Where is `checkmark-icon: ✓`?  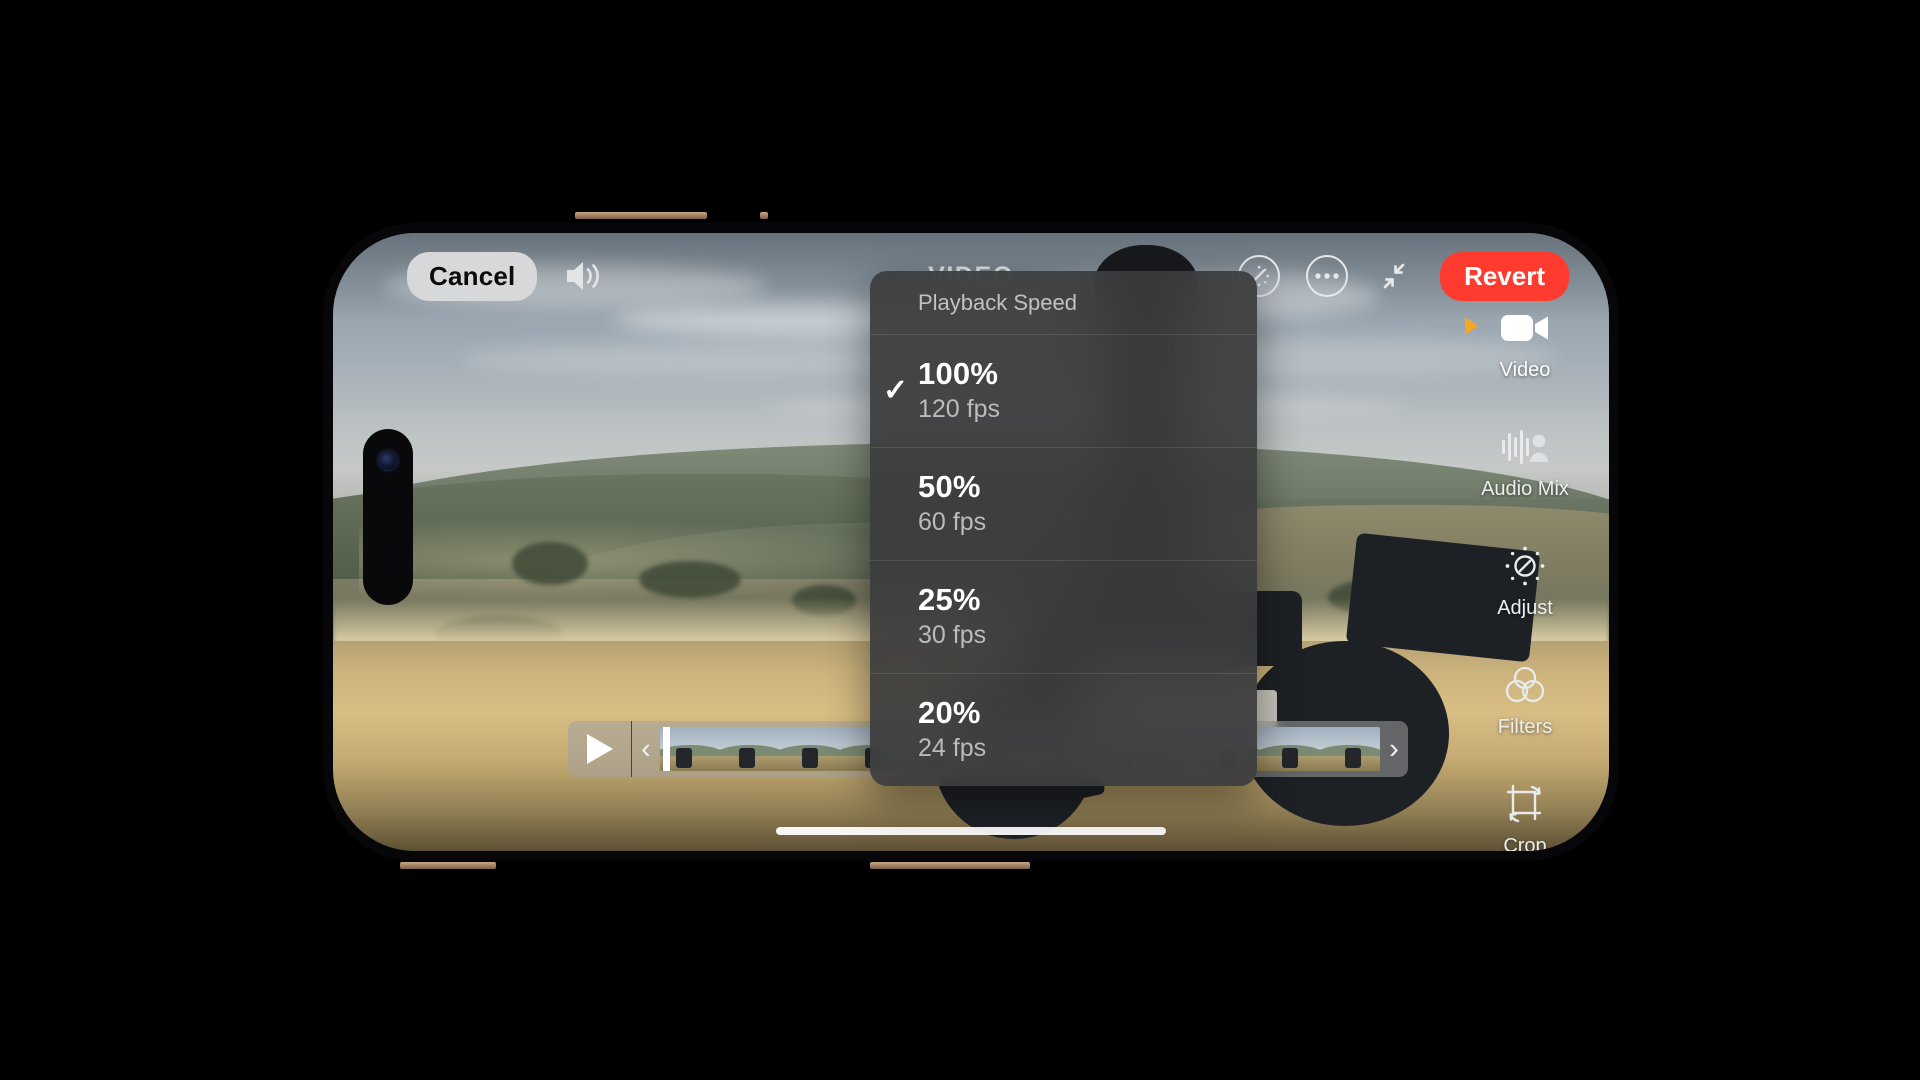
checkmark-icon: ✓ is located at coordinates (896, 390).